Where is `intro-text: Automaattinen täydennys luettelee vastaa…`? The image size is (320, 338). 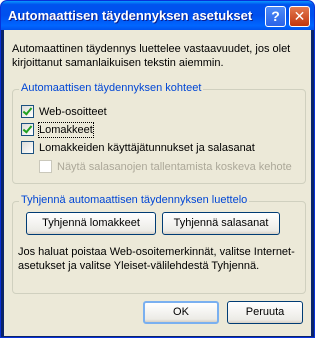 intro-text: Automaattinen täydennys luettelee vastaa… is located at coordinates (151, 56).